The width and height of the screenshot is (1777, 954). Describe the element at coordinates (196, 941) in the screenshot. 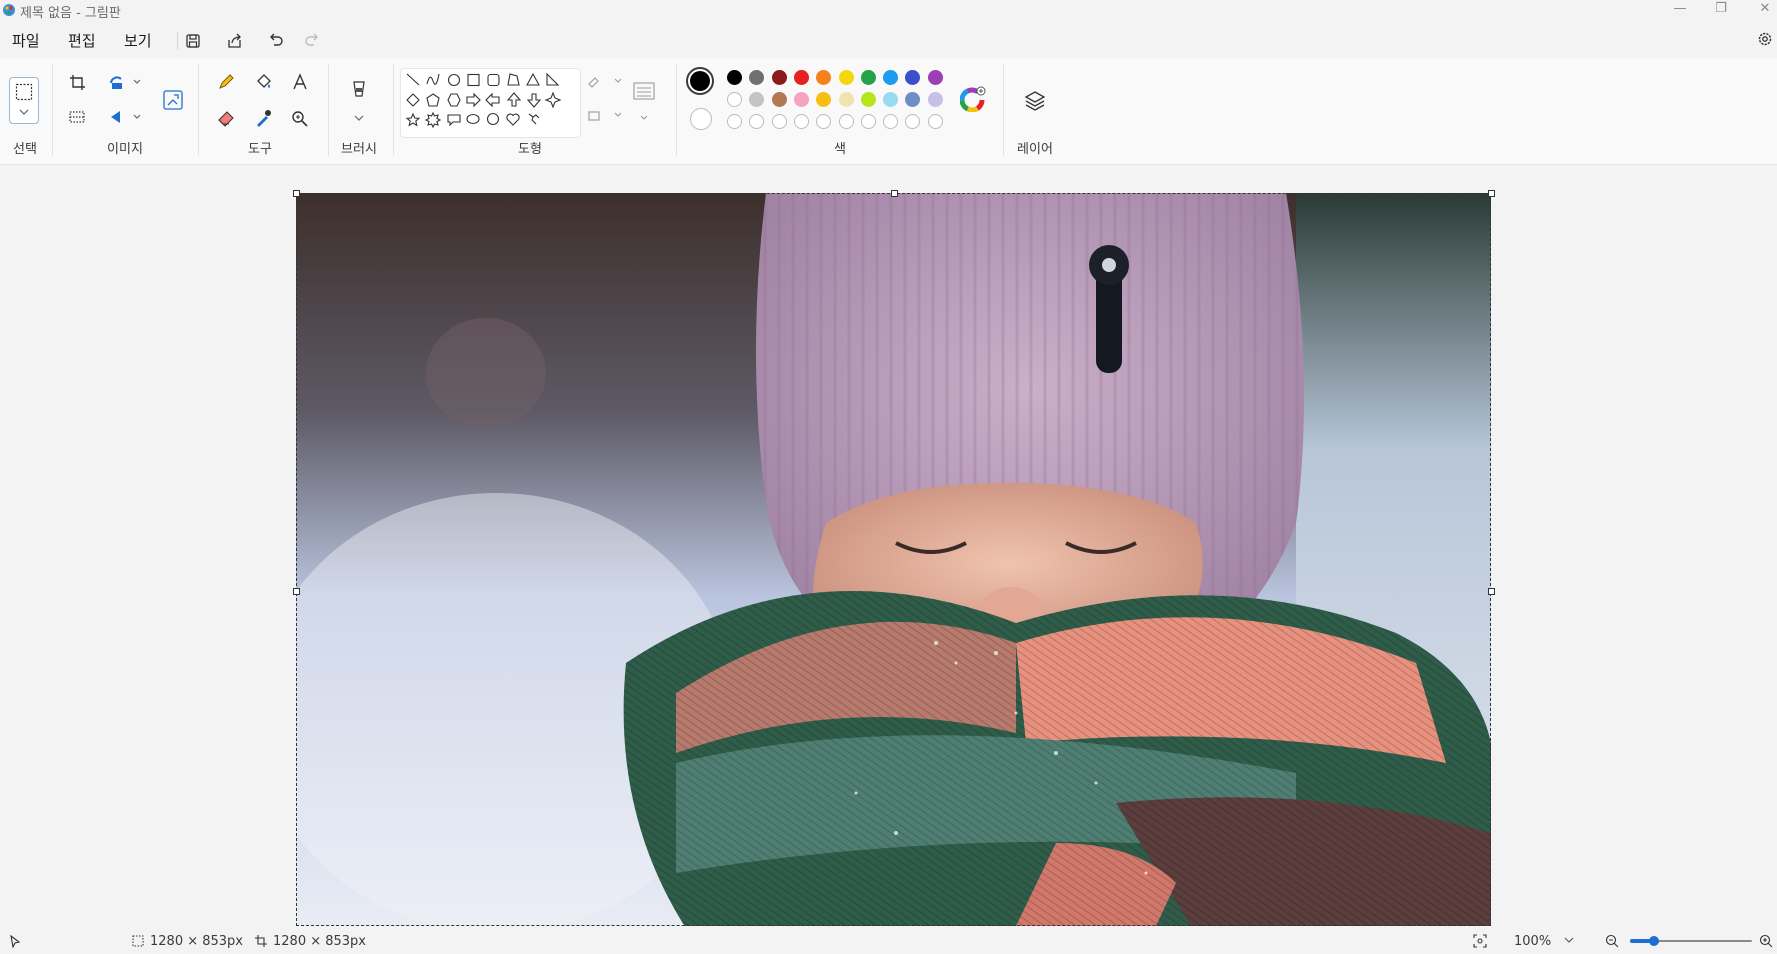

I see `selection-size-text: 1280 × 853px` at that location.